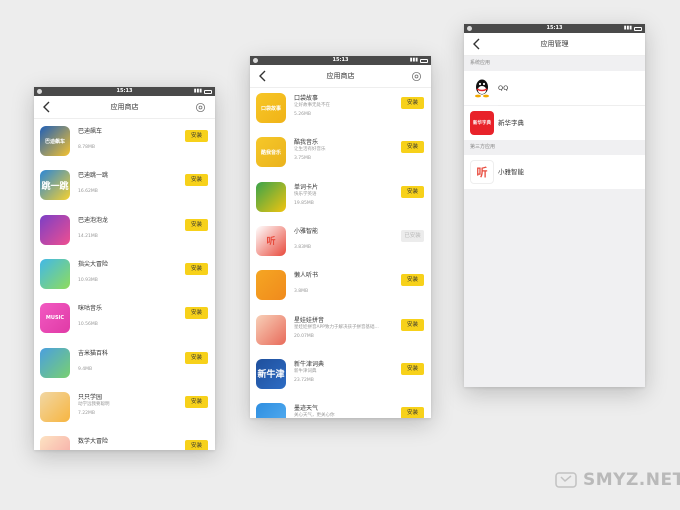  What do you see at coordinates (304, 336) in the screenshot?
I see `app-size: 20.07MB` at bounding box center [304, 336].